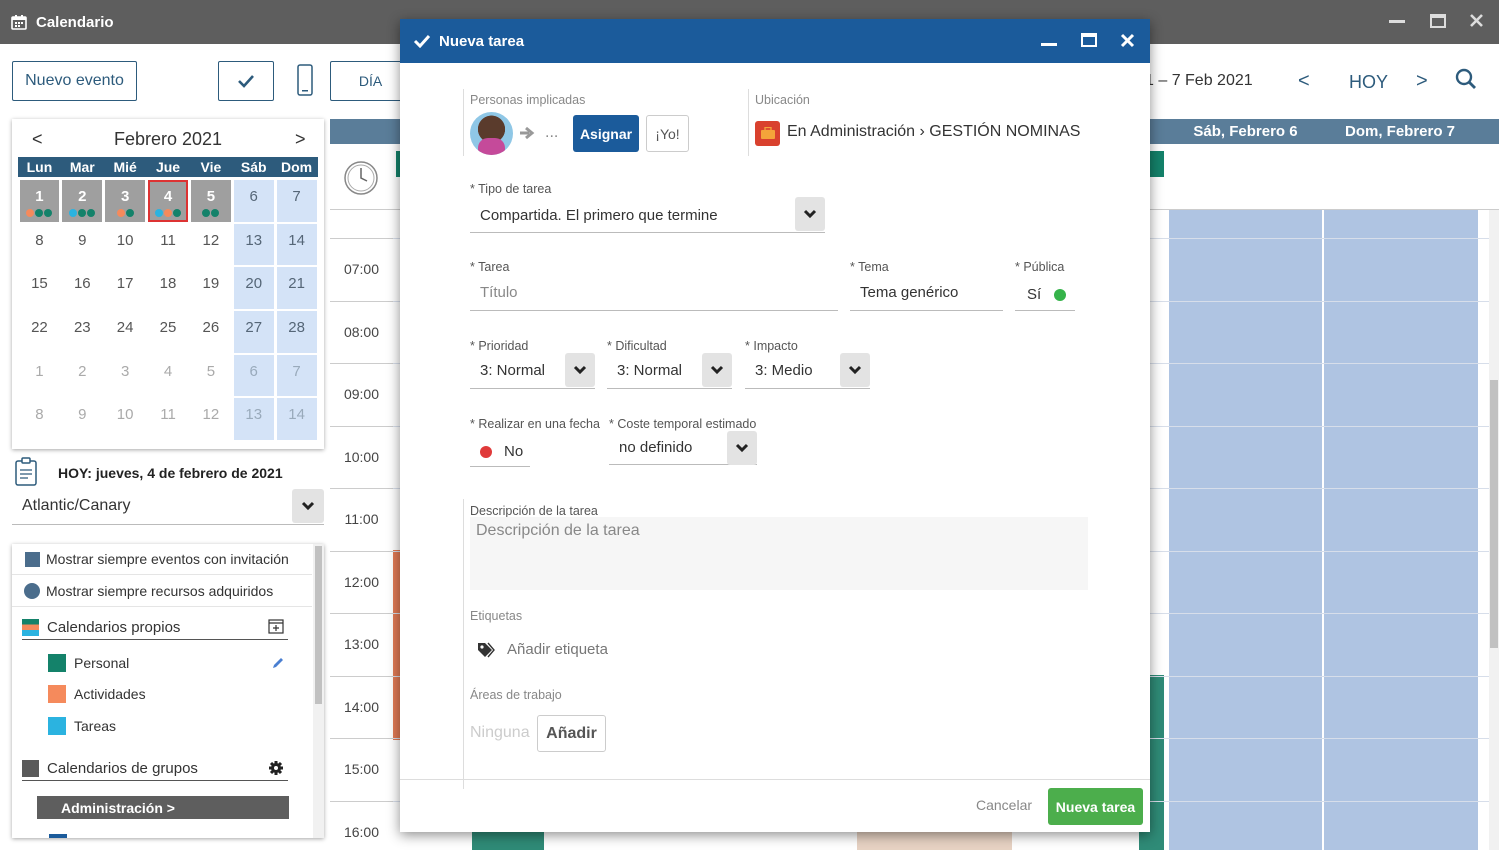 Image resolution: width=1499 pixels, height=850 pixels. I want to click on mobile-icon, so click(305, 80).